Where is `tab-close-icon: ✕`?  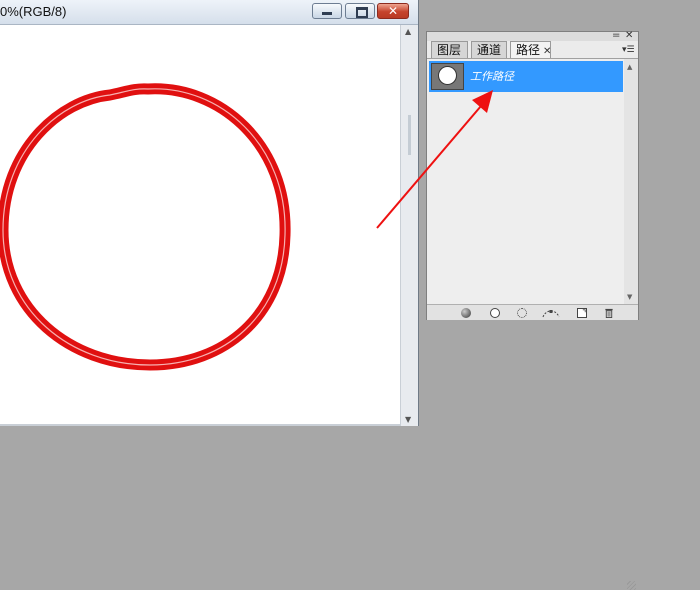 tab-close-icon: ✕ is located at coordinates (547, 51).